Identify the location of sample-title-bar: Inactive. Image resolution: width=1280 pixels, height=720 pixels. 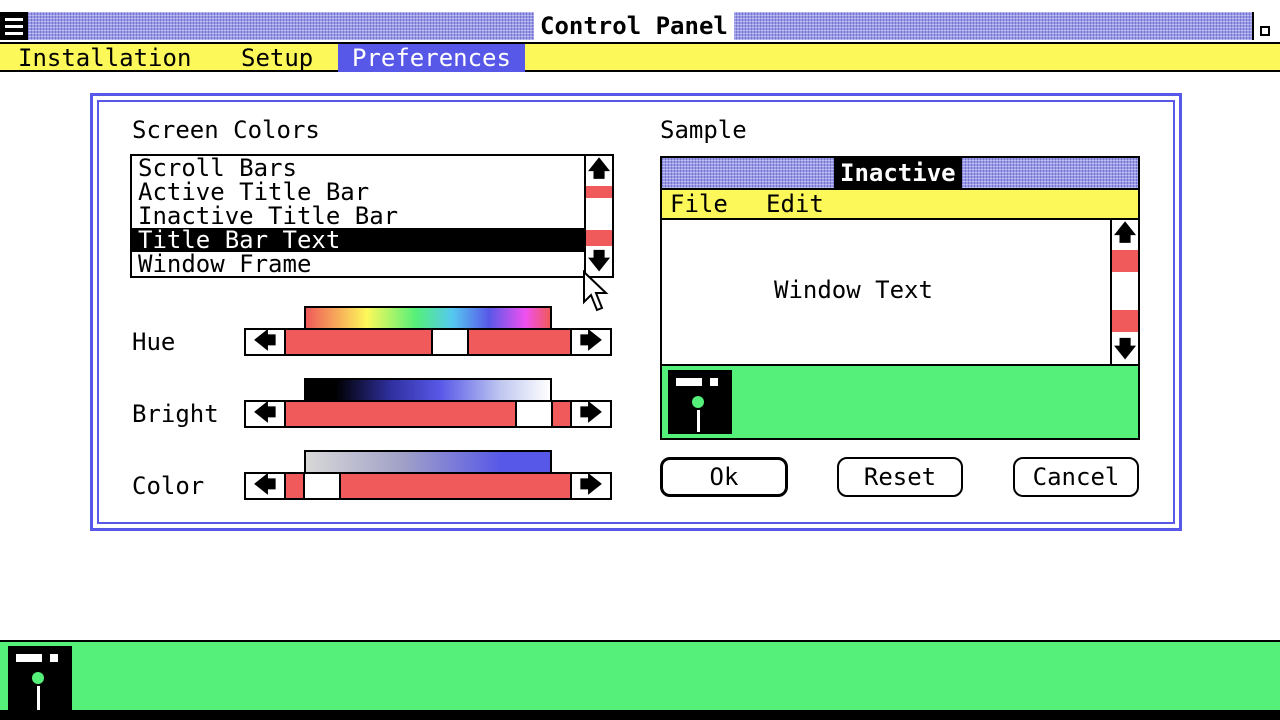
(900, 174).